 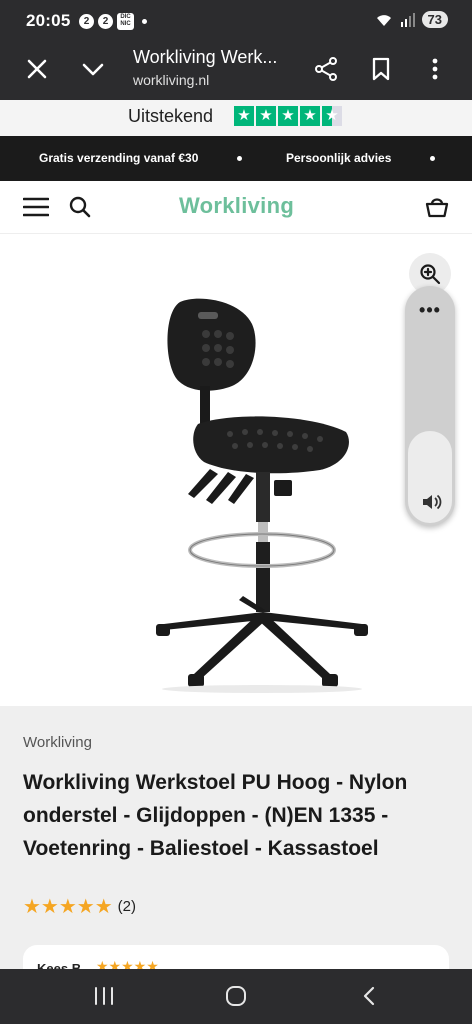 I want to click on zoom-in-icon, so click(x=430, y=274).